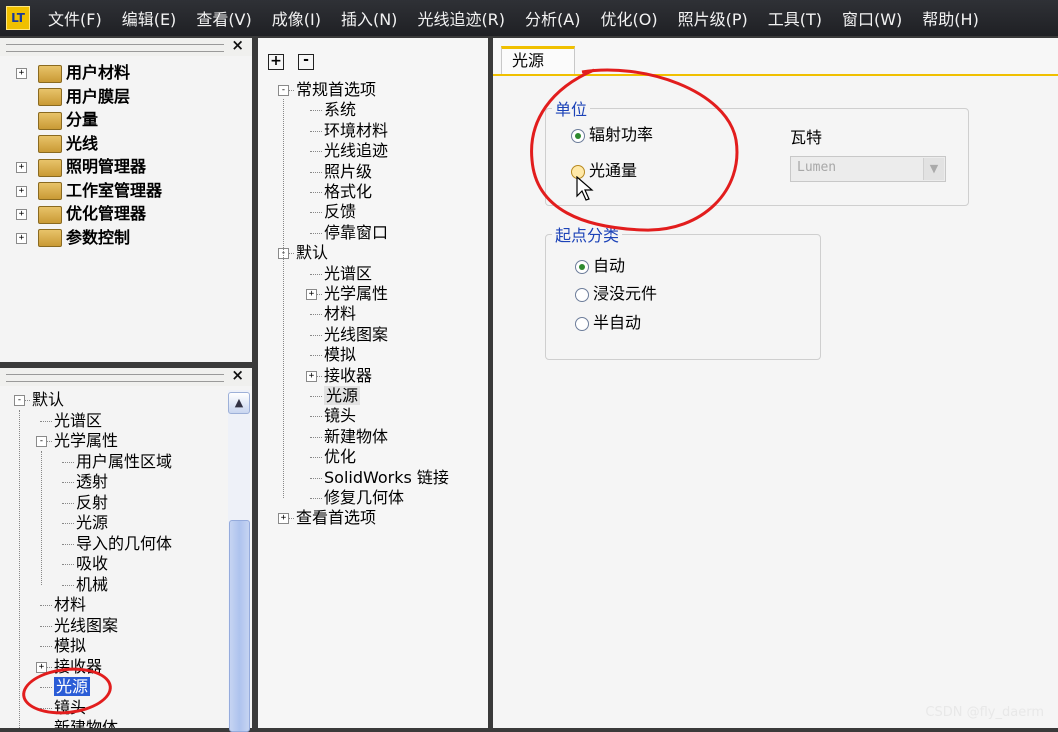 The height and width of the screenshot is (732, 1058). I want to click on library-item: 光线, so click(68, 144).